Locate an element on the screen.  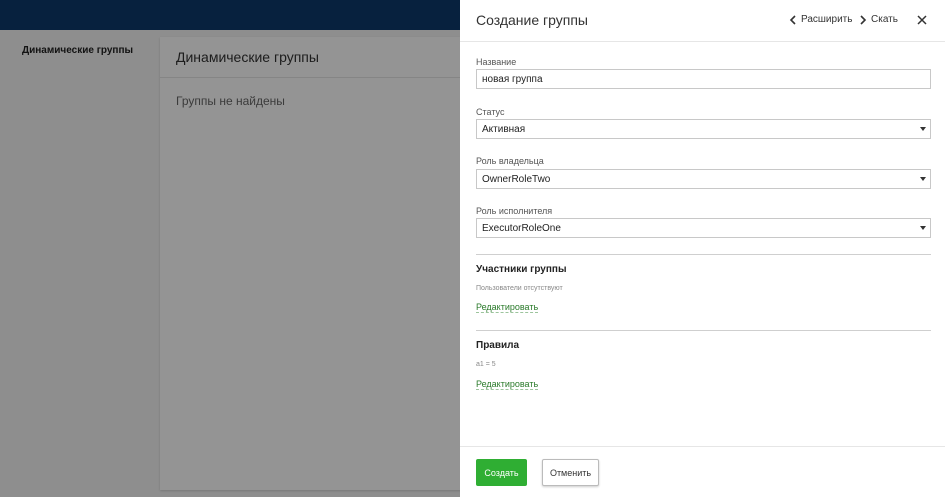
members-section-title: Участники группы is located at coordinates (521, 269).